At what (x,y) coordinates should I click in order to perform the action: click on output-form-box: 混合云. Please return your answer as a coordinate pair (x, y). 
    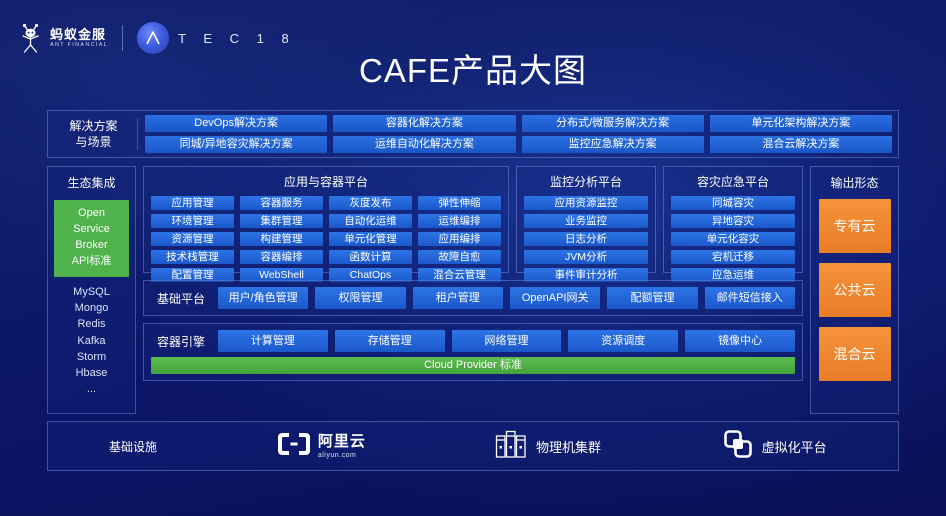
    Looking at the image, I should click on (854, 354).